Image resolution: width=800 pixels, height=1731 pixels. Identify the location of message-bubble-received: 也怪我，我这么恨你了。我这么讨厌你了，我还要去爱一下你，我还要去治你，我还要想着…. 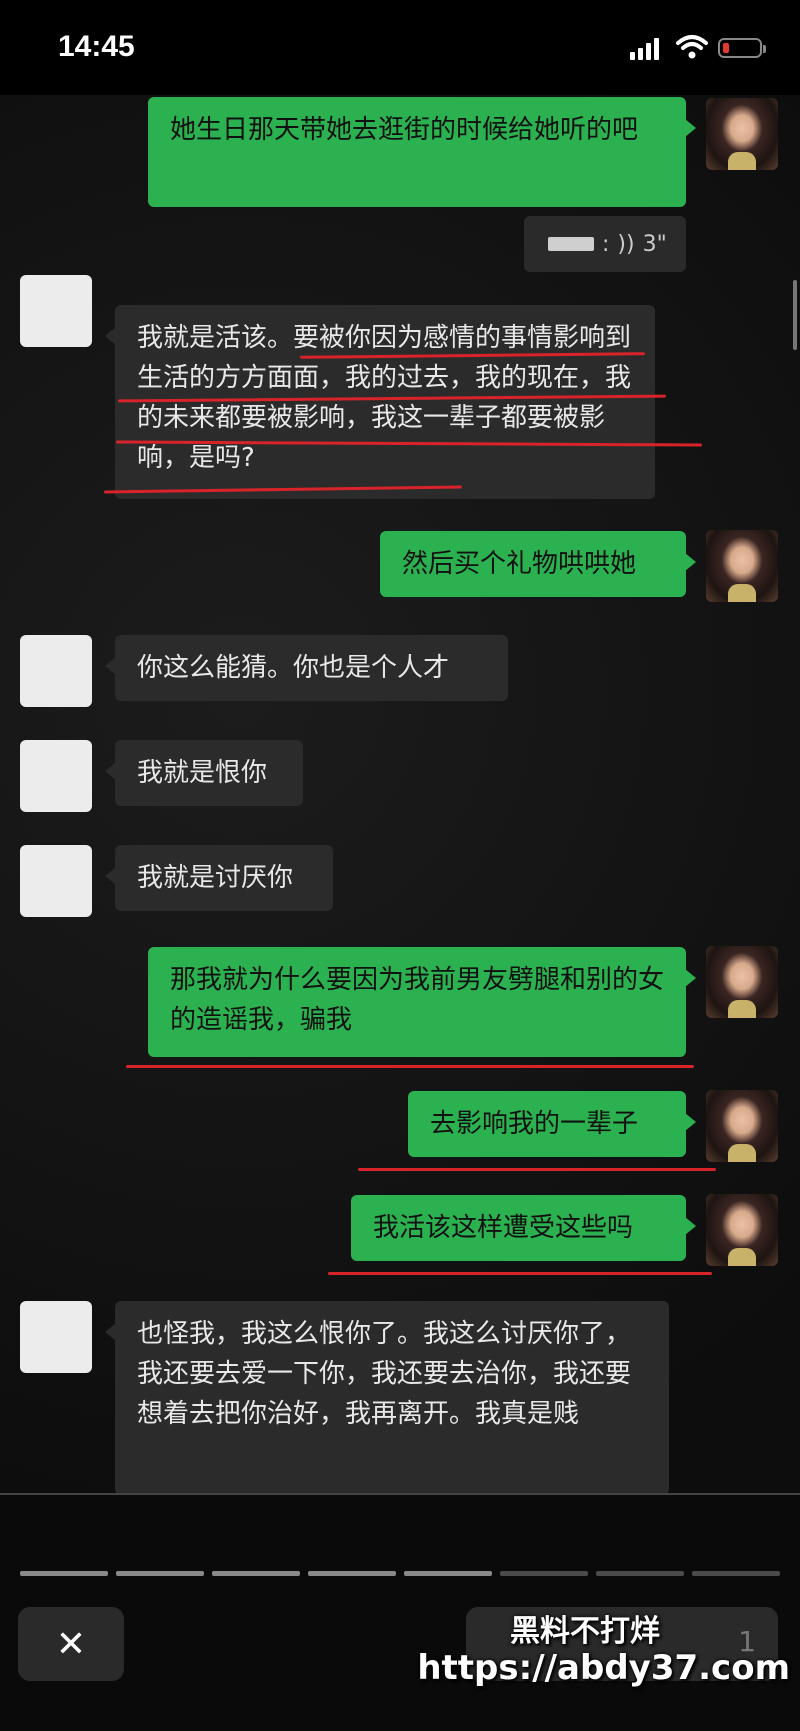
(387, 1398).